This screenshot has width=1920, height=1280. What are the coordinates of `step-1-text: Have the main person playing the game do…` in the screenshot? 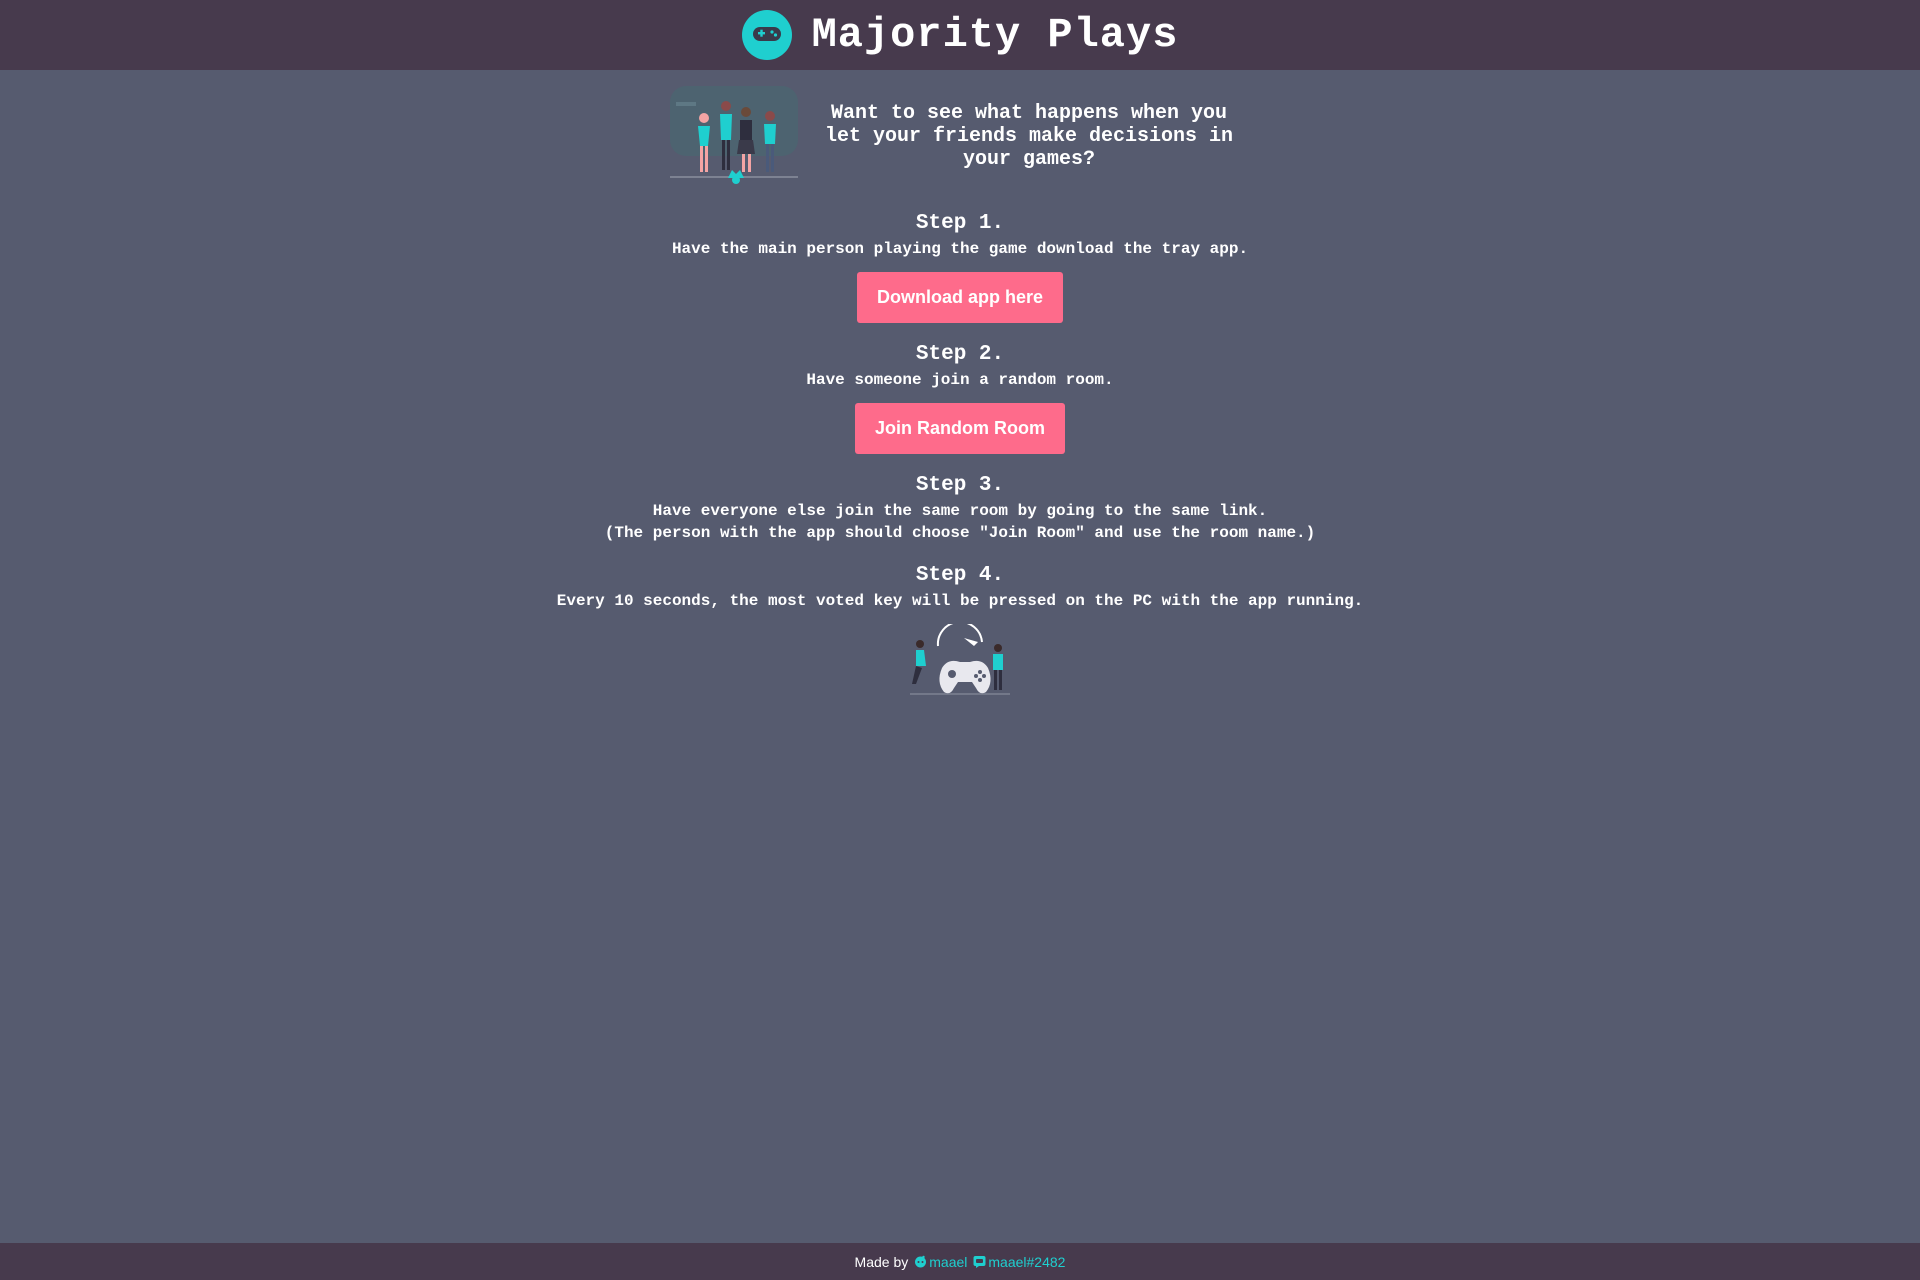 It's located at (960, 249).